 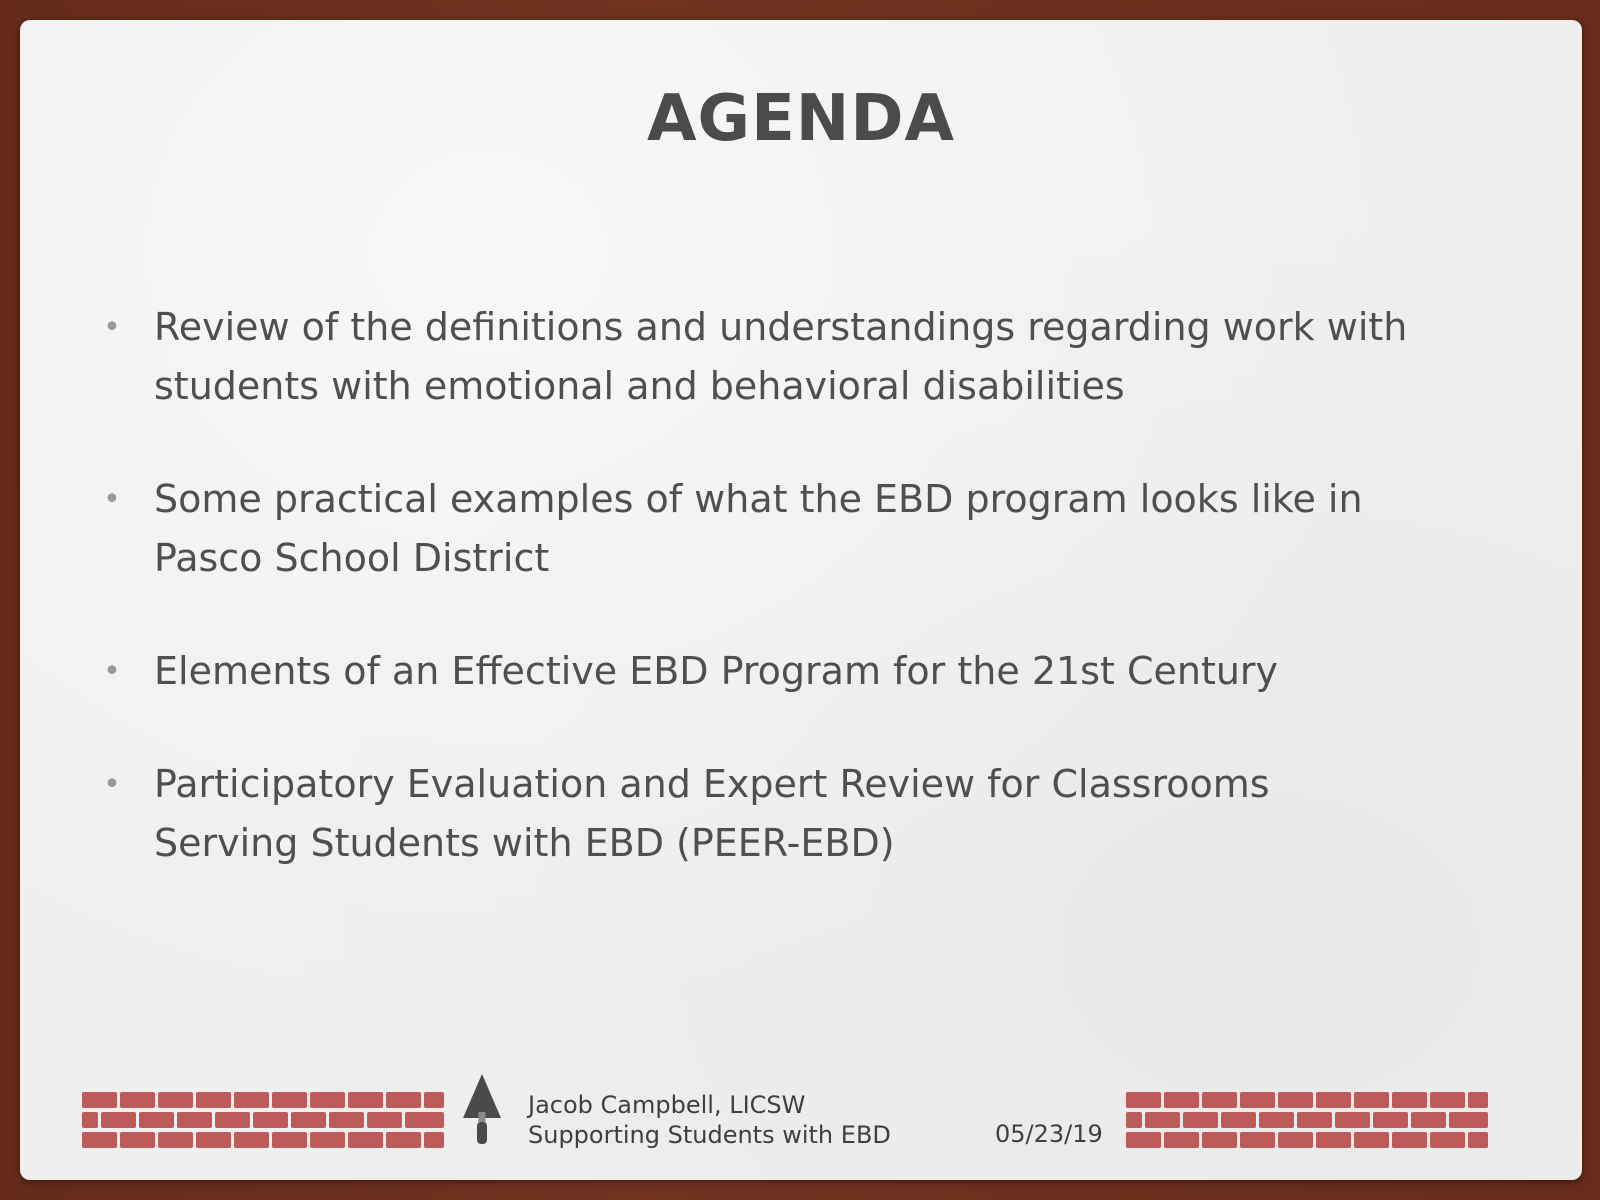 I want to click on slide-title: AGENDA, so click(x=801, y=119).